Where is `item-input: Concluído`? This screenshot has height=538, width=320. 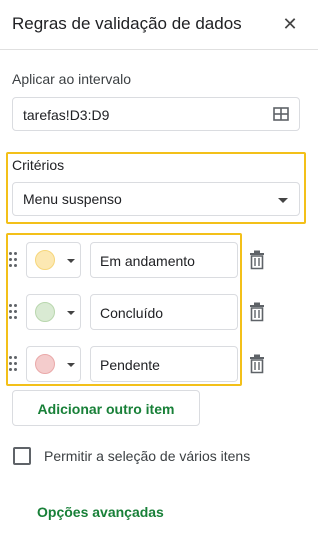 item-input: Concluído is located at coordinates (164, 312).